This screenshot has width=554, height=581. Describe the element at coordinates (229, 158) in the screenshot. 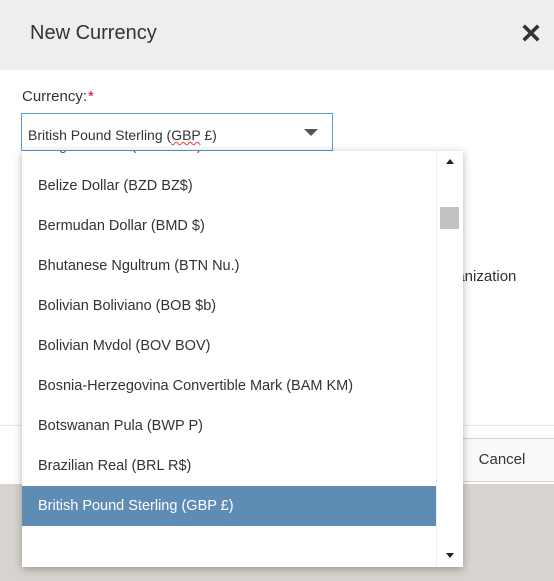

I see `list-item-partial: Belgian Franc (BEF BEF)` at that location.